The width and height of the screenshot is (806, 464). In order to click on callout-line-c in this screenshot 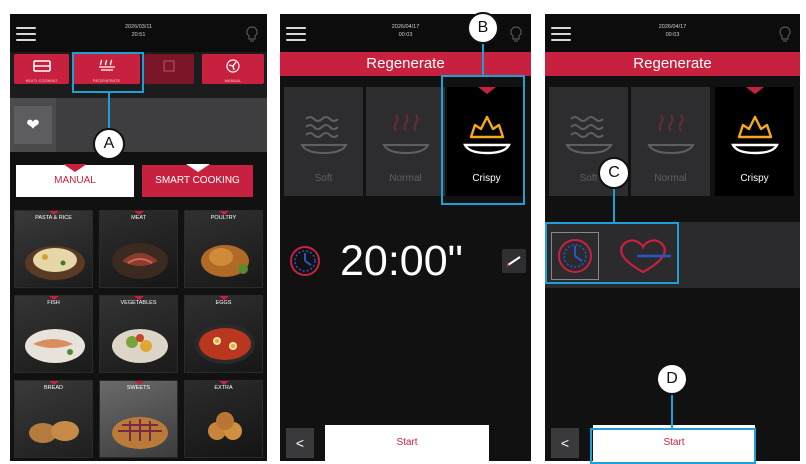, I will do `click(614, 205)`.